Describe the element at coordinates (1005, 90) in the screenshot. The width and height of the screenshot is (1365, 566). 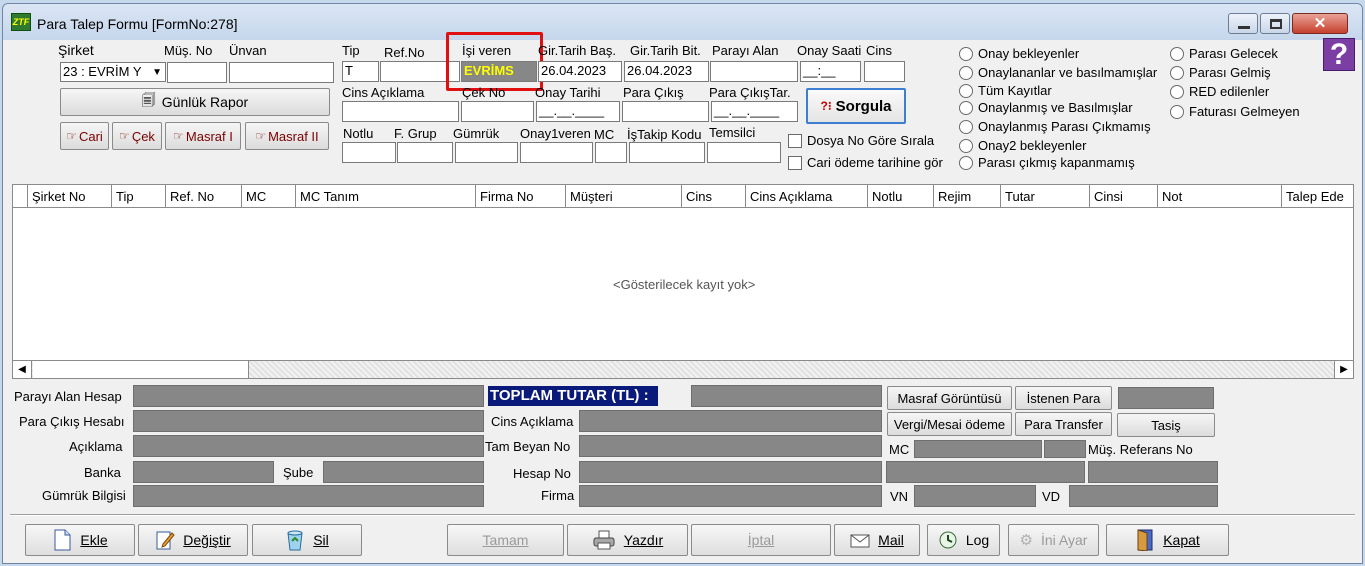
I see `radio-tum-kayitlar: Tüm Kayıtlar` at that location.